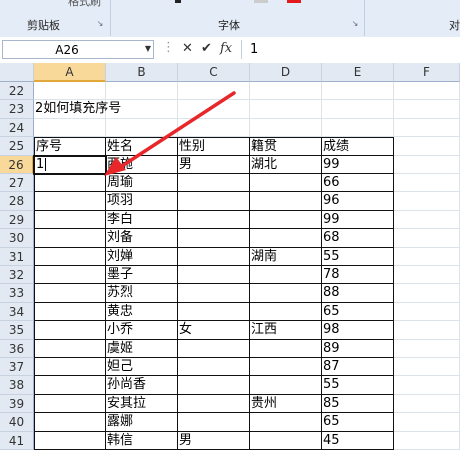 The image size is (460, 453). Describe the element at coordinates (427, 312) in the screenshot. I see `cell-f34` at that location.